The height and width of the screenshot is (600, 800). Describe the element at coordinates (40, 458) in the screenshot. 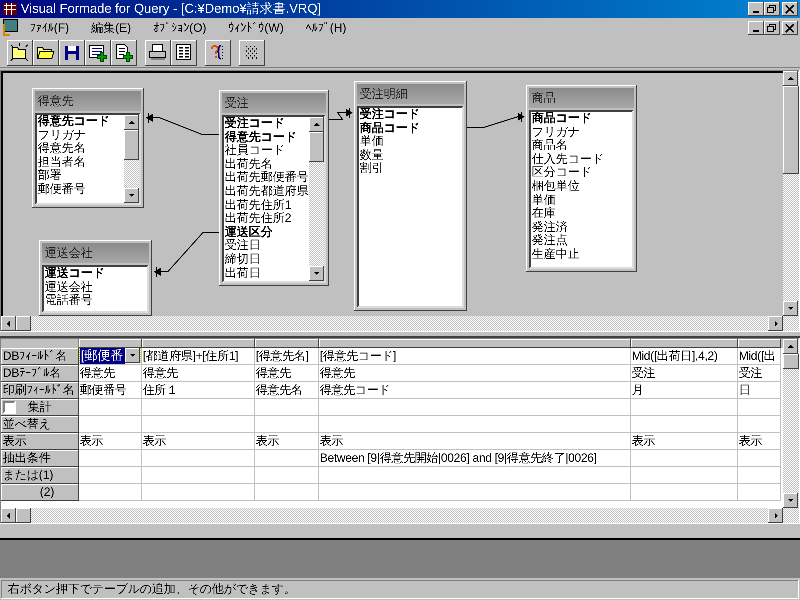

I see `row-header: 抽出条件` at that location.